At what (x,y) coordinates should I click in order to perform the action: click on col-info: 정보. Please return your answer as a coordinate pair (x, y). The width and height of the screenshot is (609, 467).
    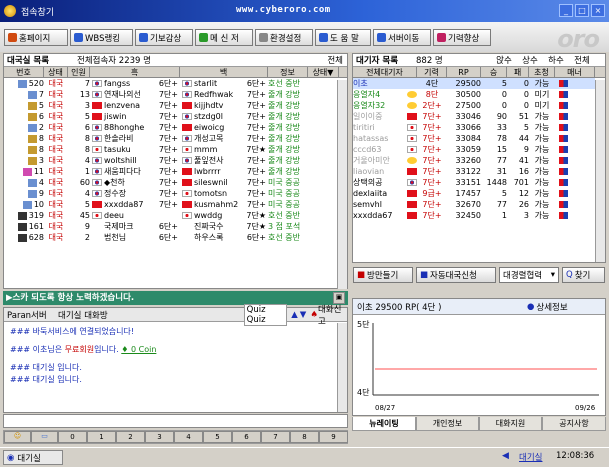
    Looking at the image, I should click on (288, 72).